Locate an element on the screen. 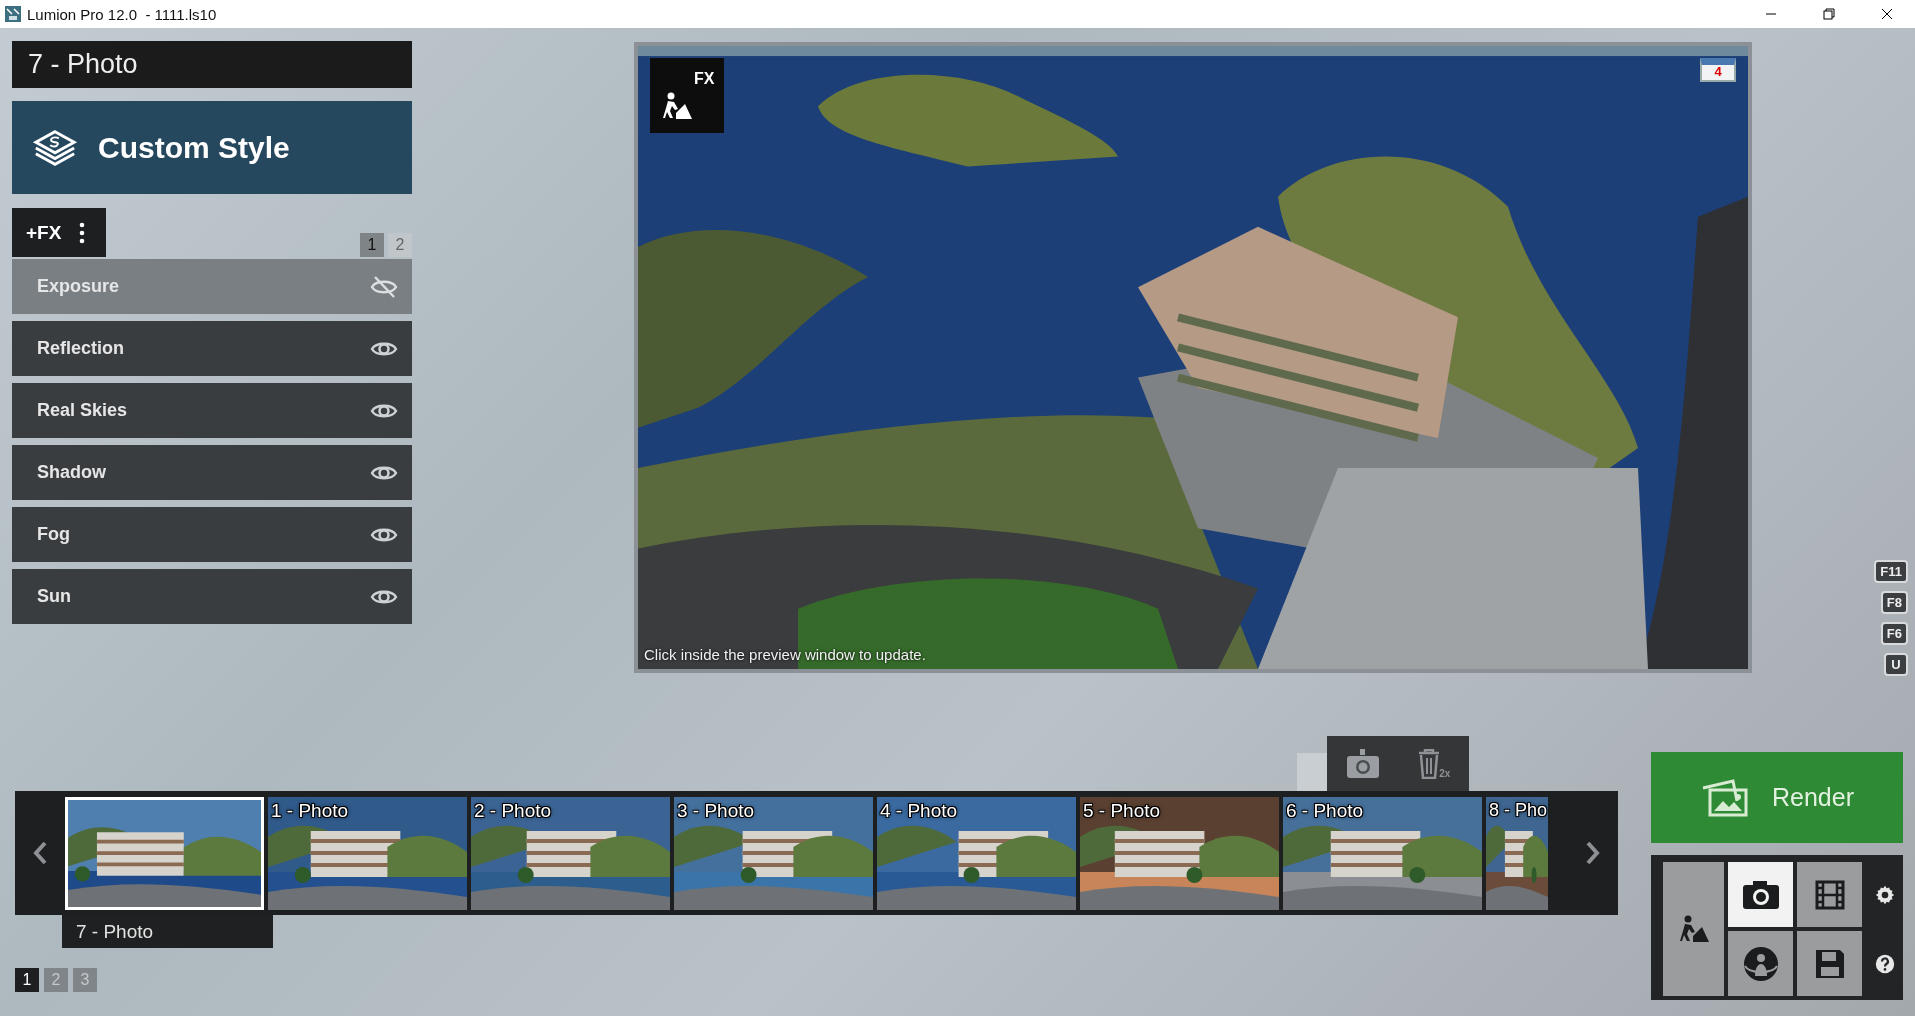  photos-icon is located at coordinates (1725, 797).